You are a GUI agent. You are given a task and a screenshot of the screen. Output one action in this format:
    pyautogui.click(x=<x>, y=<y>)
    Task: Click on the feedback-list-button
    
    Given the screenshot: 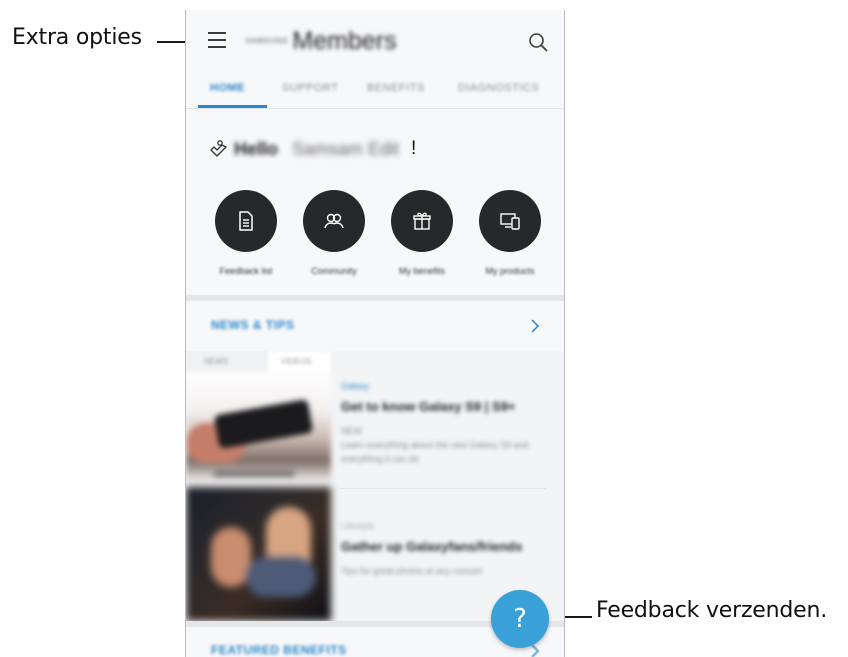 What is the action you would take?
    pyautogui.click(x=246, y=221)
    